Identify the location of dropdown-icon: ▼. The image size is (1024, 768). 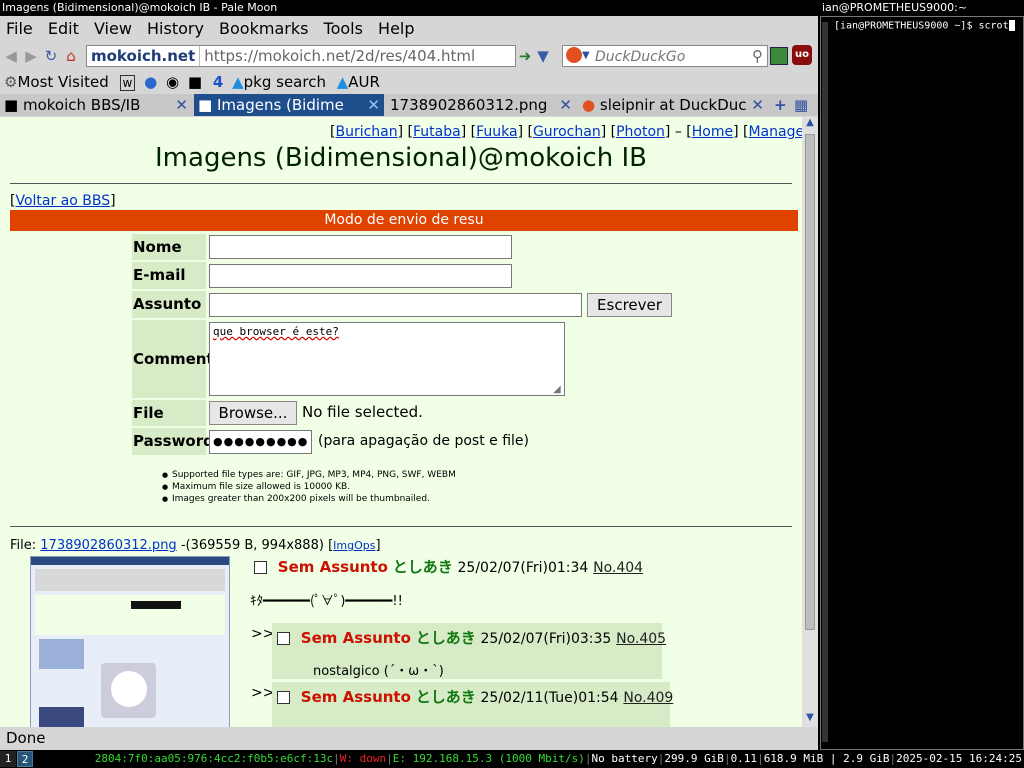
(543, 56).